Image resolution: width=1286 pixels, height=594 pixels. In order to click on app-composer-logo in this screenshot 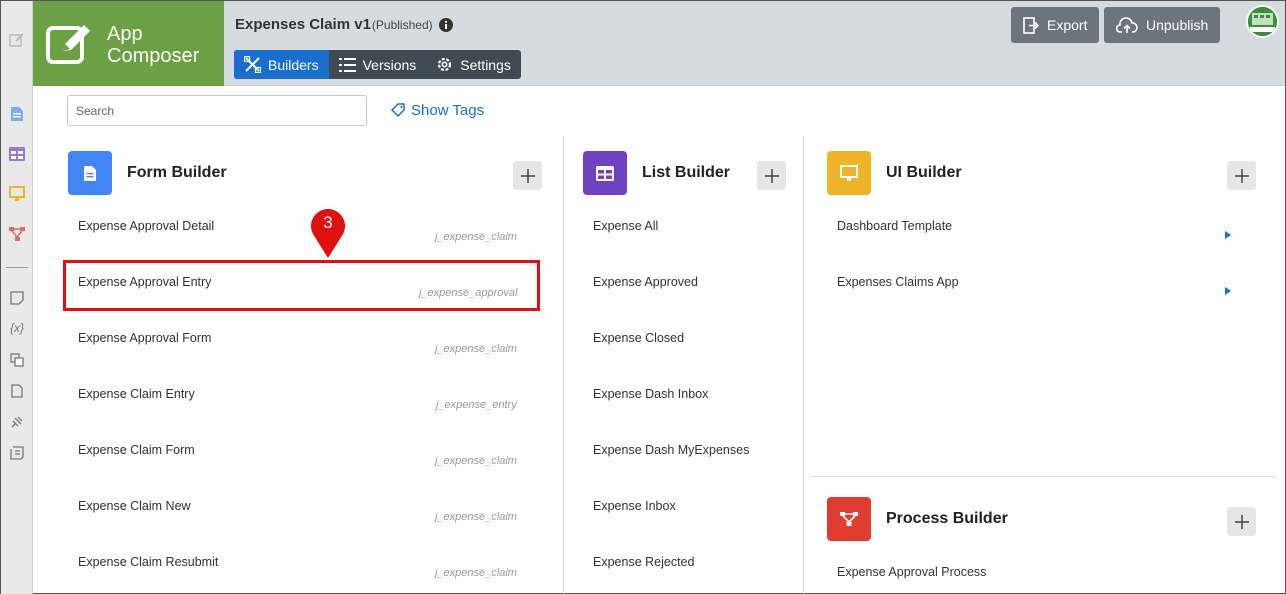, I will do `click(68, 44)`.